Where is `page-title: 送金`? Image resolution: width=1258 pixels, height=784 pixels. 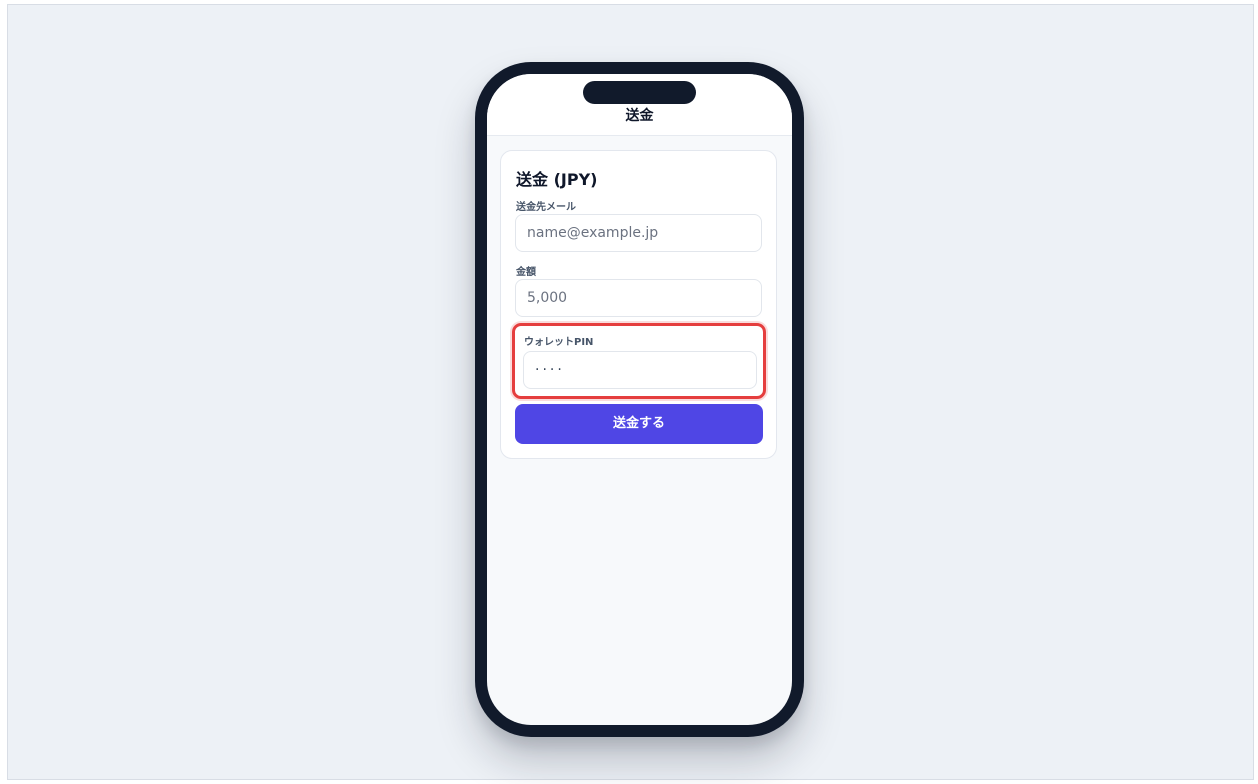
page-title: 送金 is located at coordinates (639, 116).